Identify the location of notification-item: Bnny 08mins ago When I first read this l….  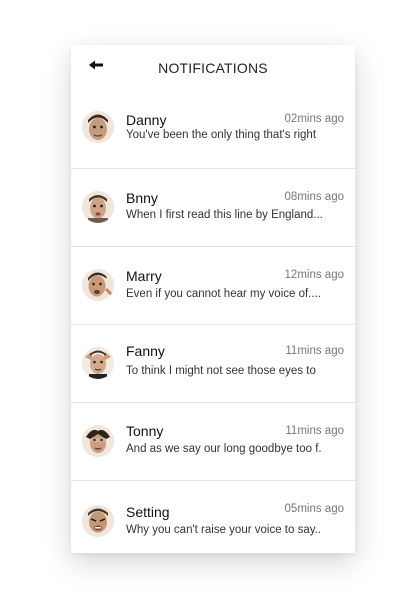
(213, 208).